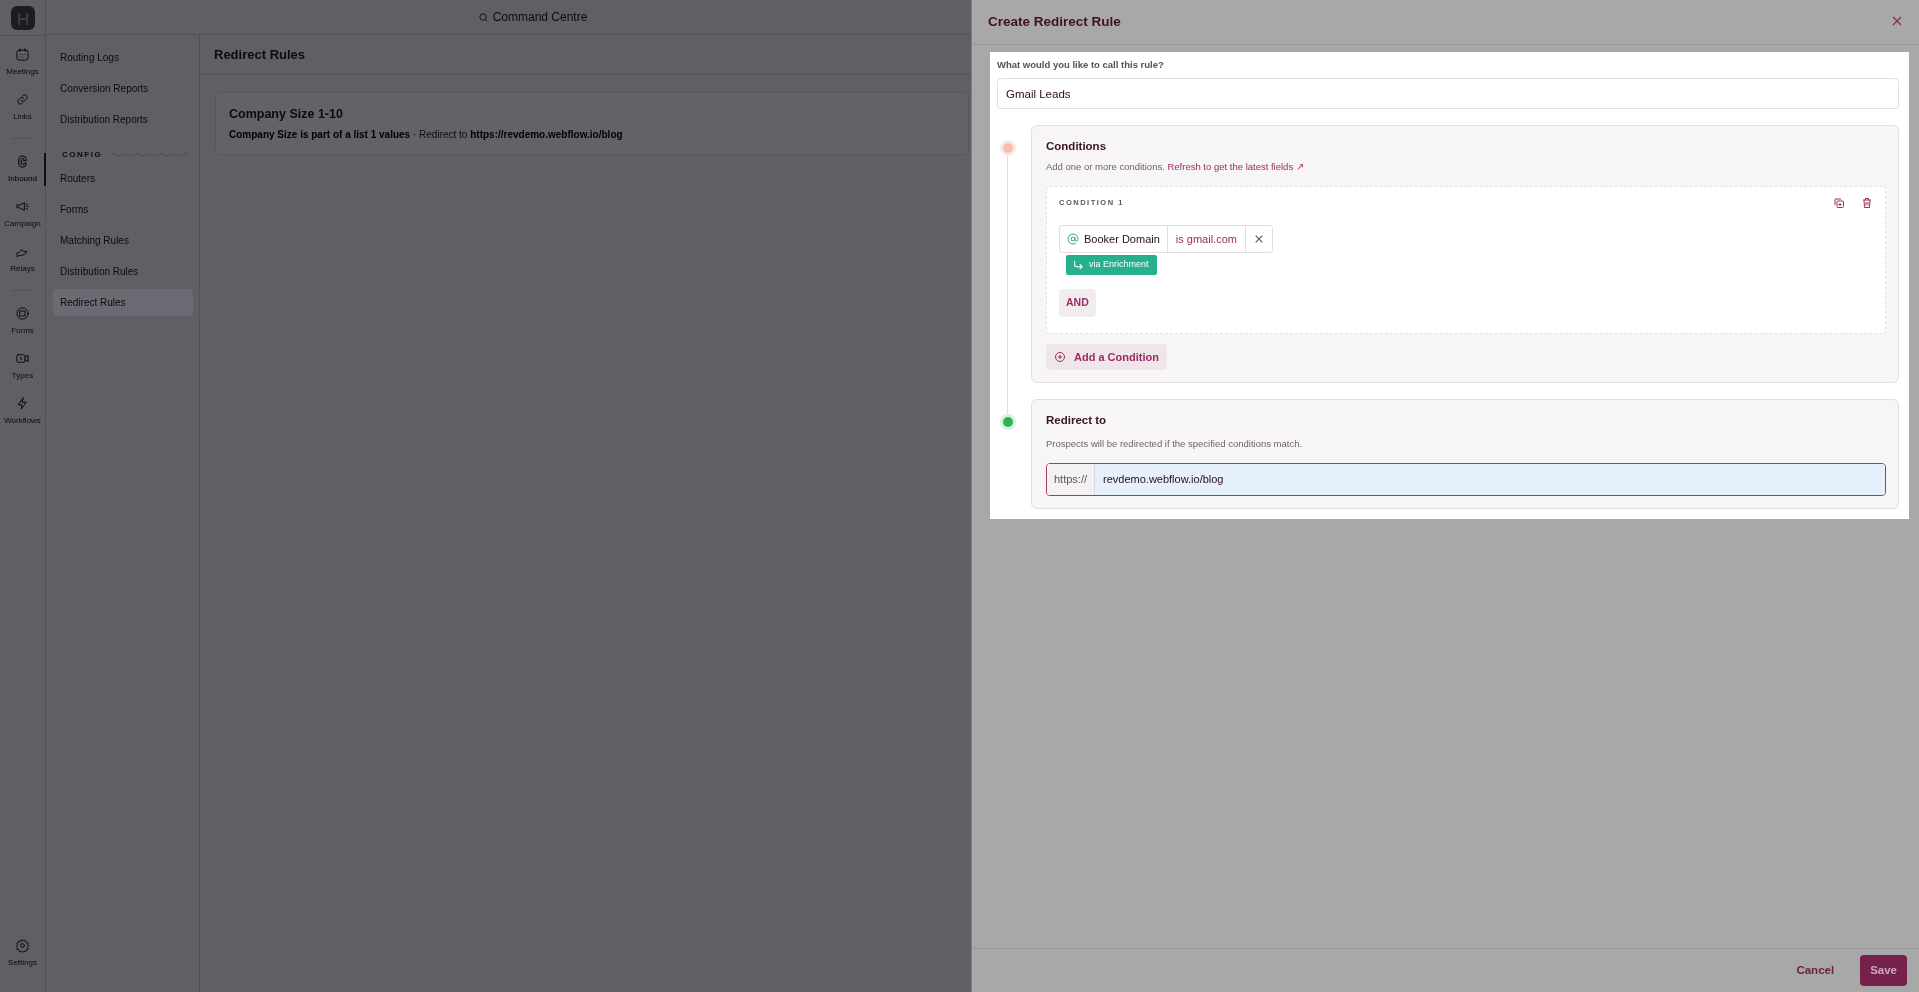 The height and width of the screenshot is (992, 1919). What do you see at coordinates (123, 178) in the screenshot?
I see `subnav-item: Routers` at bounding box center [123, 178].